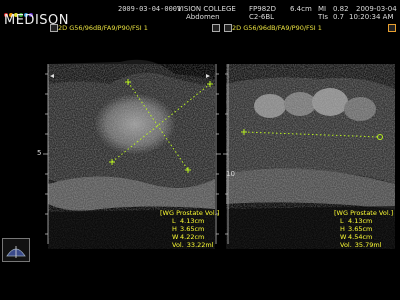 The width and height of the screenshot is (400, 300). What do you see at coordinates (323, 17) in the screenshot?
I see `tis-label: TIs` at bounding box center [323, 17].